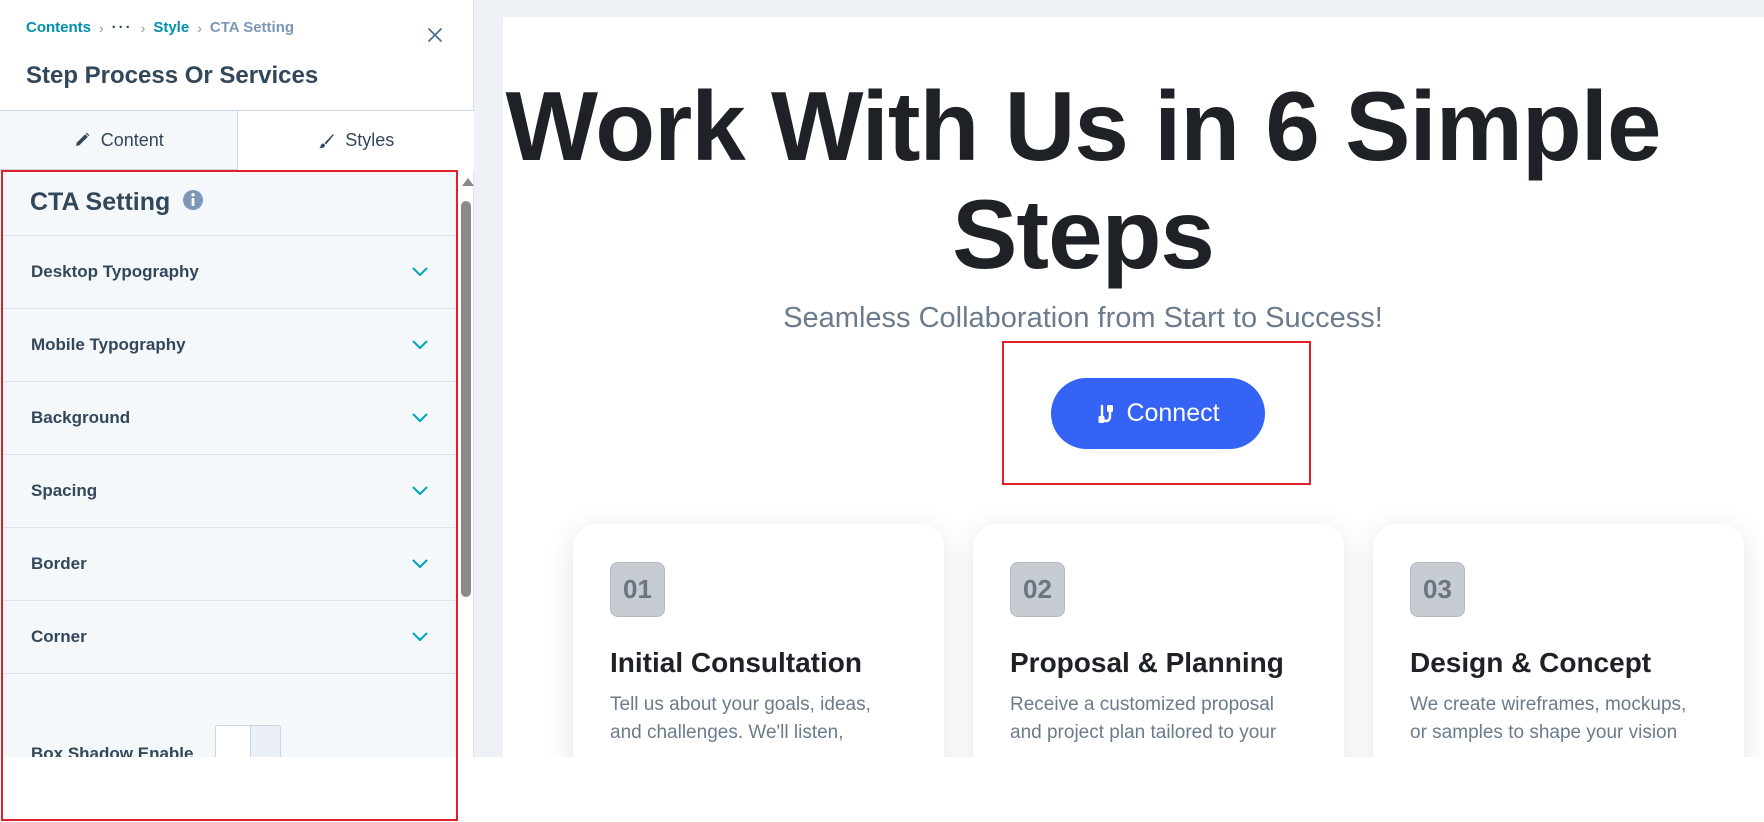 The height and width of the screenshot is (822, 1764). Describe the element at coordinates (1037, 589) in the screenshot. I see `step-number: 02` at that location.